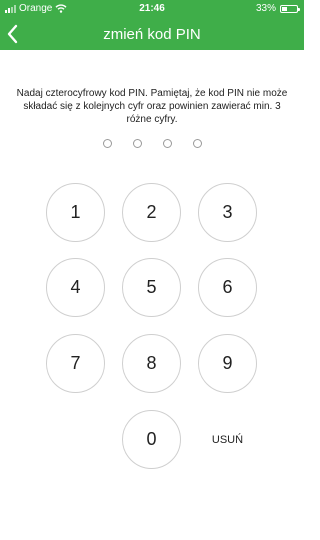 The image size is (320, 540). I want to click on delete-button: USUŃ, so click(227, 439).